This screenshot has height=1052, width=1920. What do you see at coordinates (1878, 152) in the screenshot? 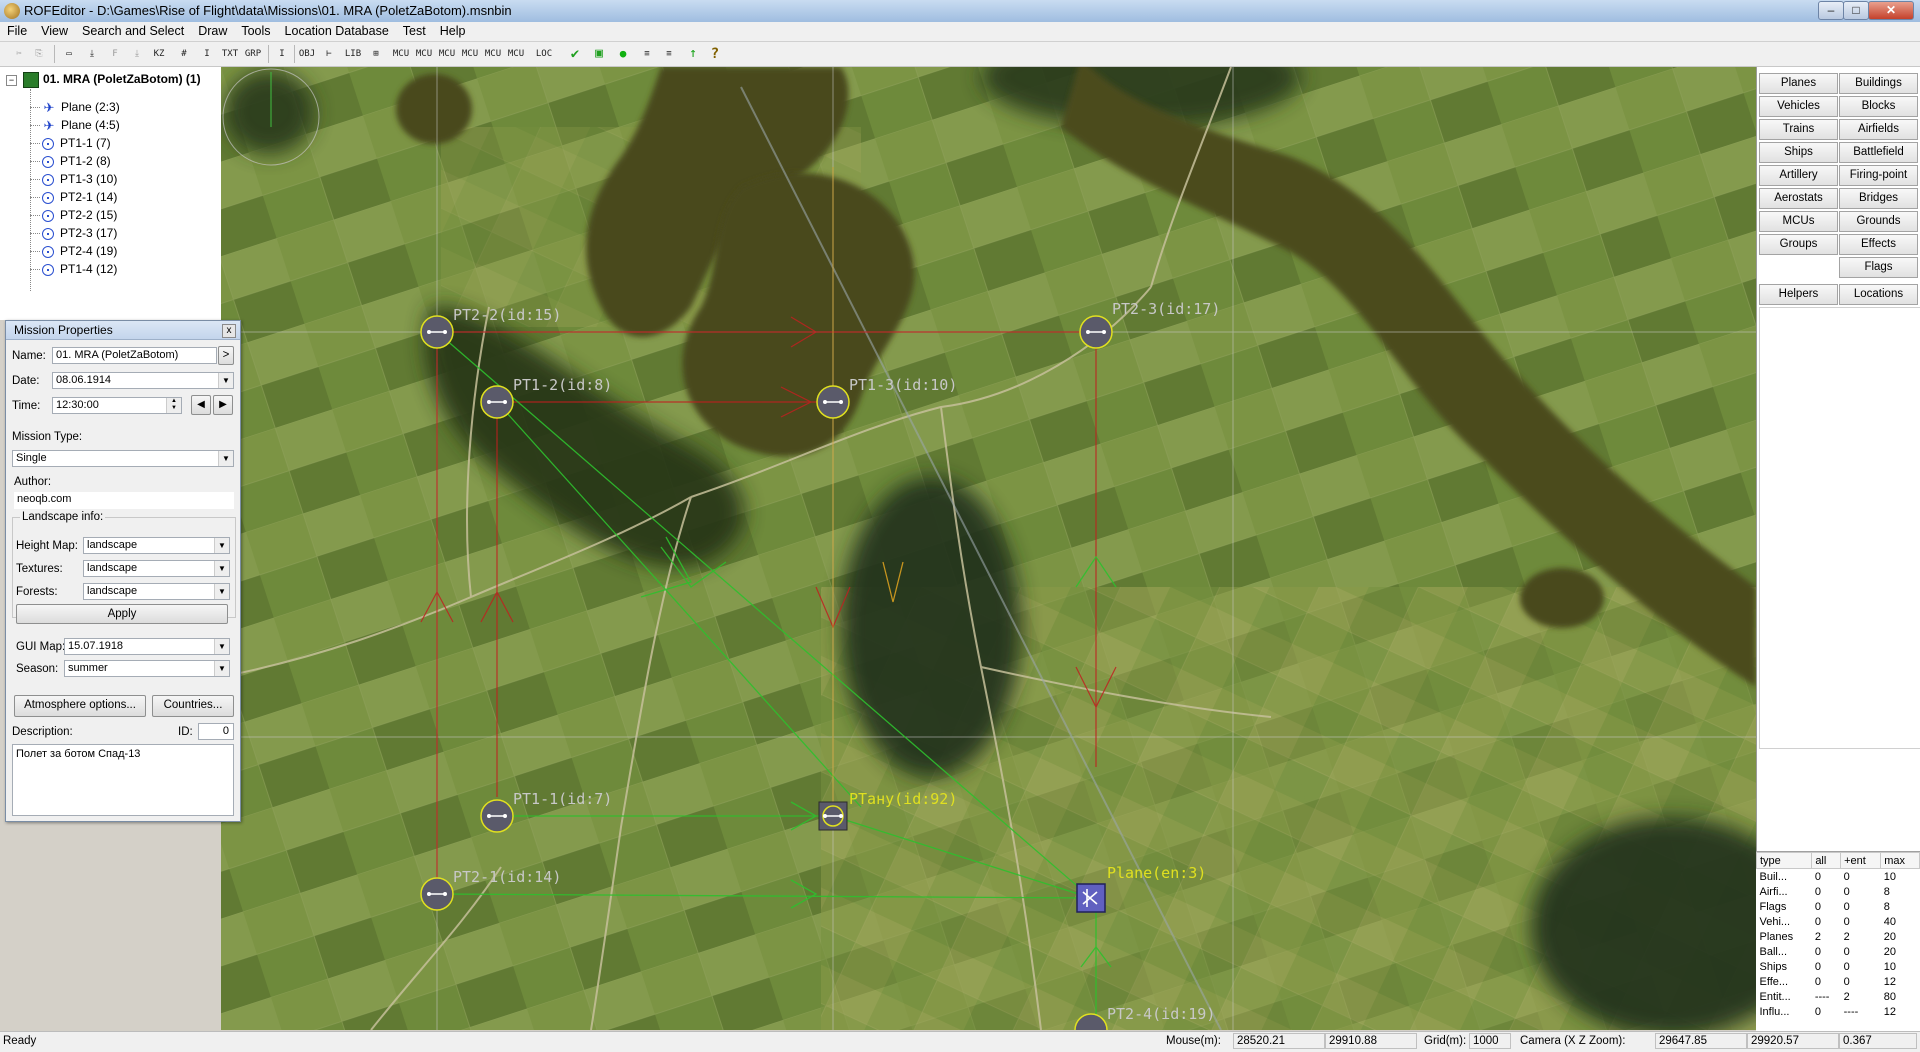
I see `battlefield-button: Battlefield` at bounding box center [1878, 152].